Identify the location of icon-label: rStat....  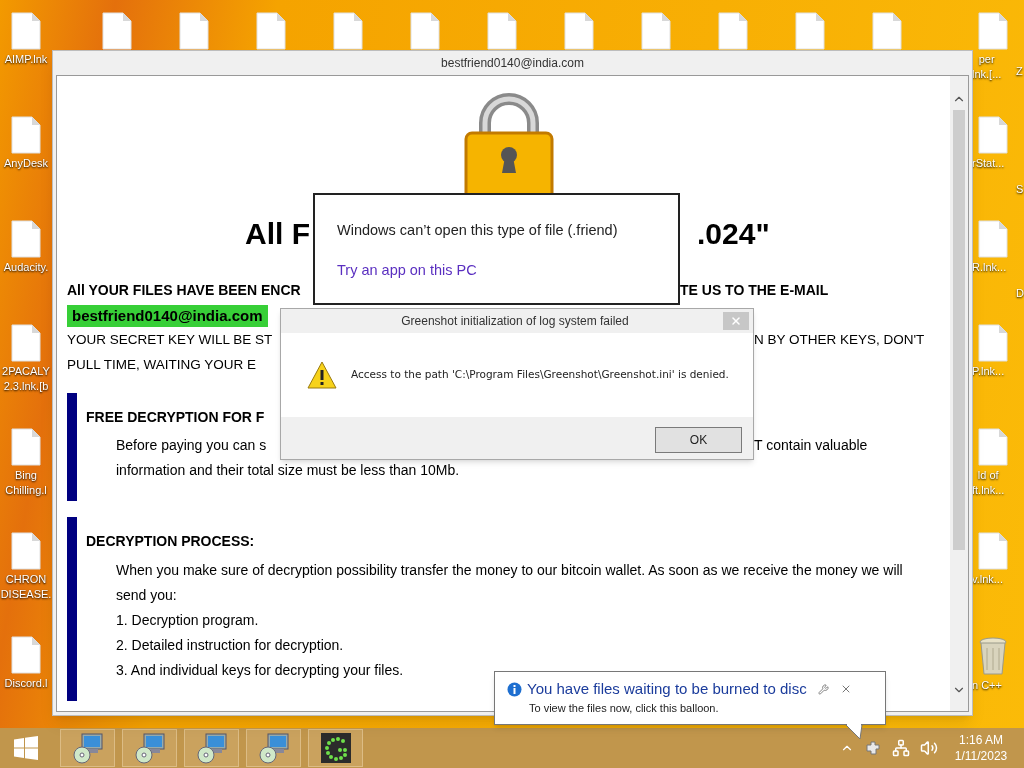
(988, 163).